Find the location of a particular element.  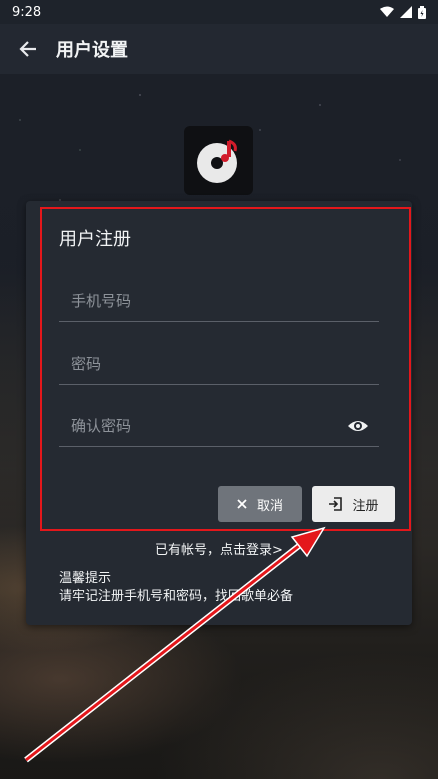

register-button: 注册 is located at coordinates (353, 504).